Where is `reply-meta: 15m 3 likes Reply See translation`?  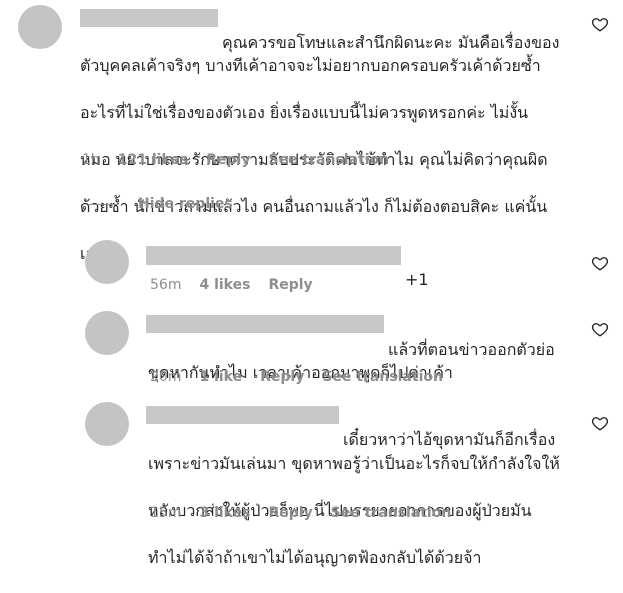 reply-meta: 15m 3 likes Reply See translation is located at coordinates (300, 513).